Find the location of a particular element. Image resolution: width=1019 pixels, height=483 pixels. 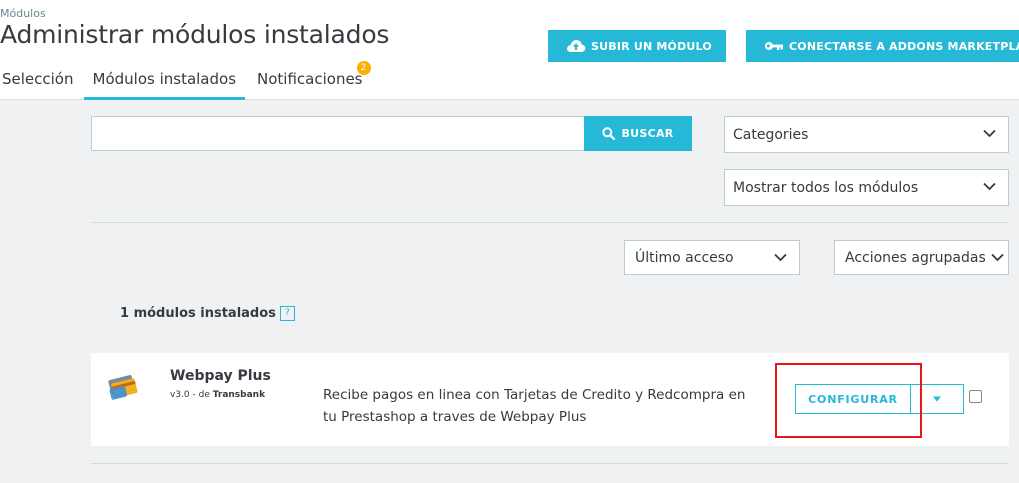

upload-module-button: SUBIR UN MÓDULO is located at coordinates (637, 46).